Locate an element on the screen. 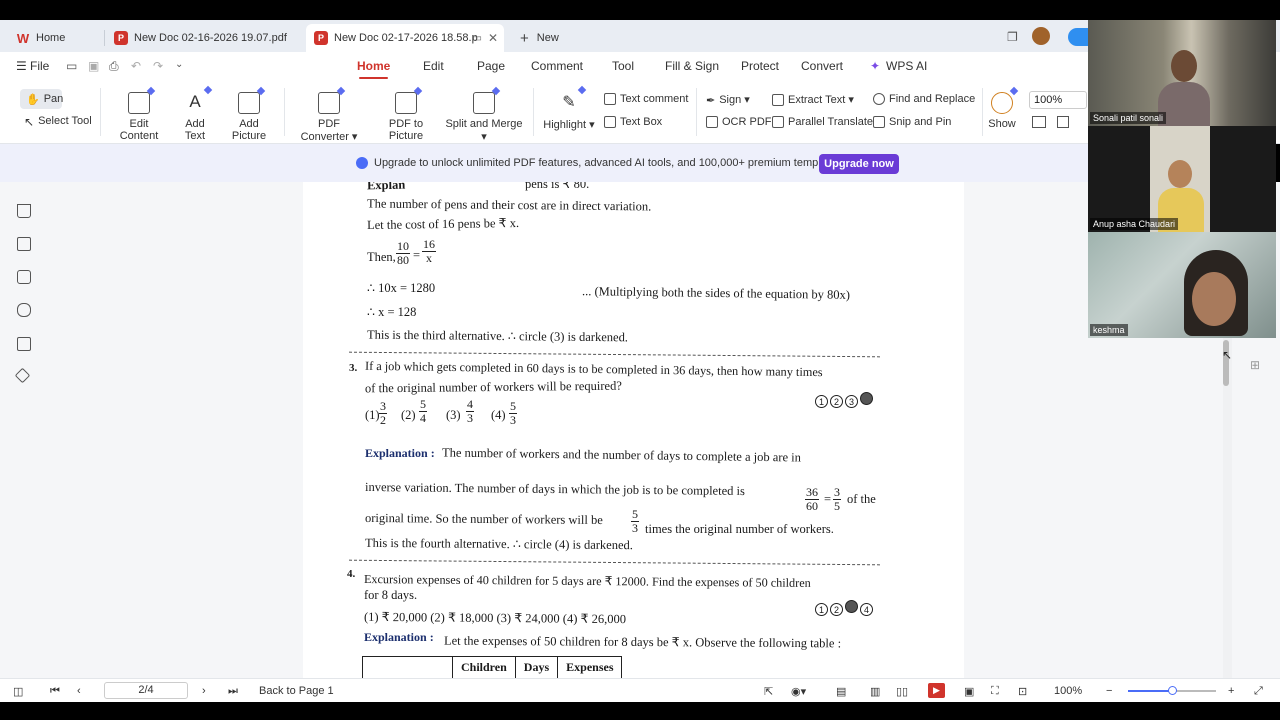 This screenshot has width=1280, height=720. redo-icon: ↷ is located at coordinates (158, 66).